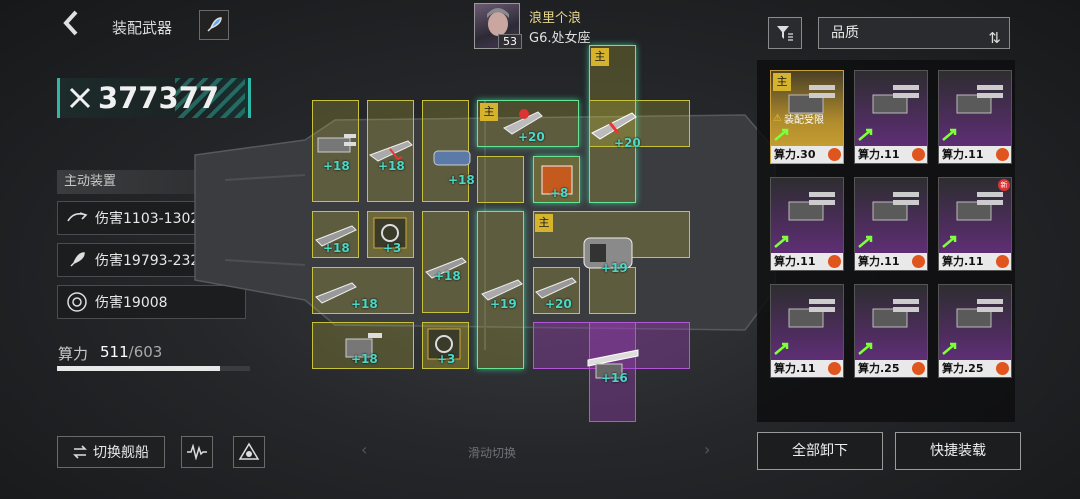 This screenshot has height=499, width=1080. Describe the element at coordinates (556, 288) in the screenshot. I see `fighter-icon` at that location.